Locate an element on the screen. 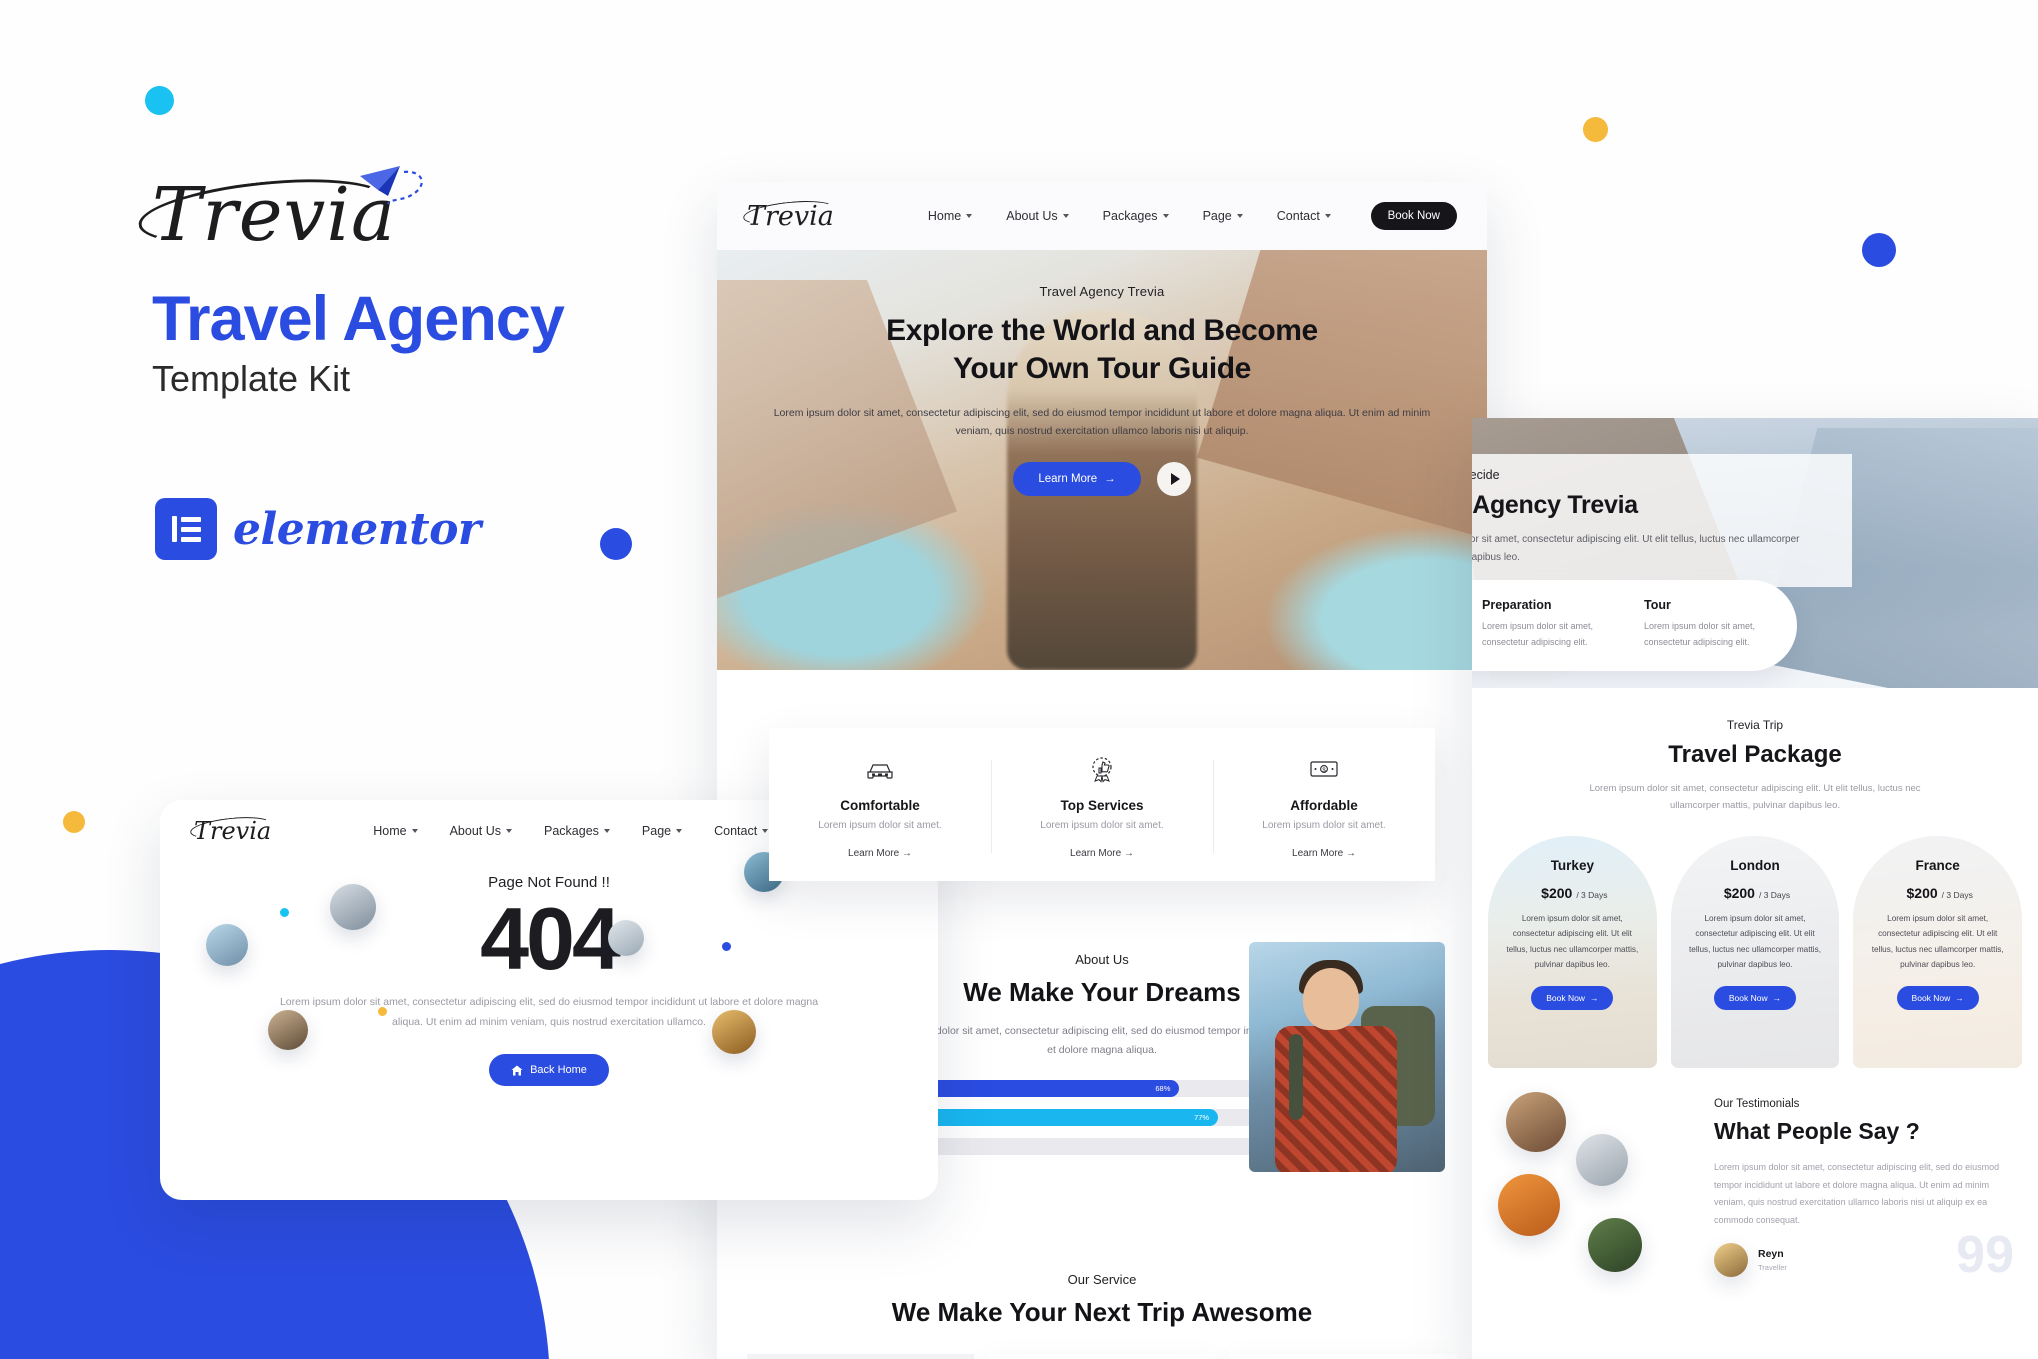 This screenshot has height=1359, width=2038. page-title: Travel Agency is located at coordinates (358, 319).